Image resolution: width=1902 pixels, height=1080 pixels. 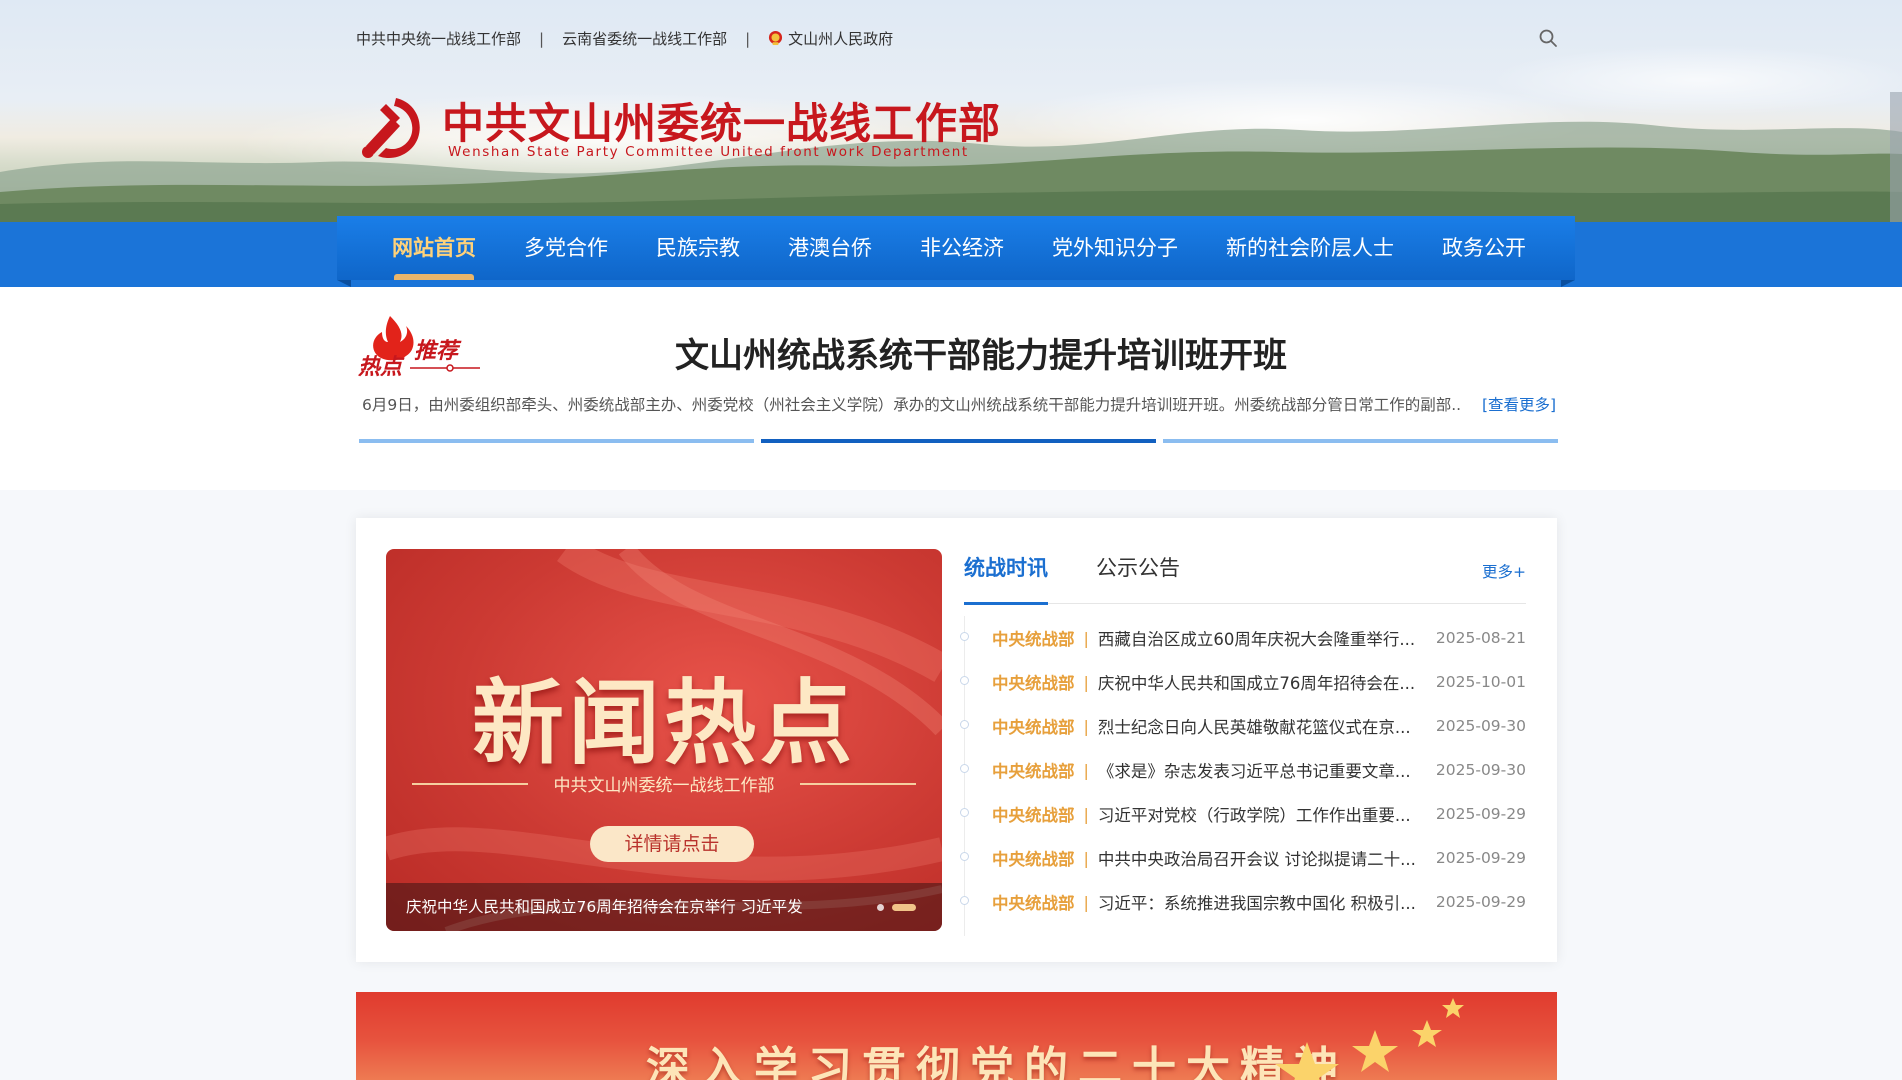 What do you see at coordinates (1310, 248) in the screenshot?
I see `nav-item-new-social-strata: 新的社会阶层人士` at bounding box center [1310, 248].